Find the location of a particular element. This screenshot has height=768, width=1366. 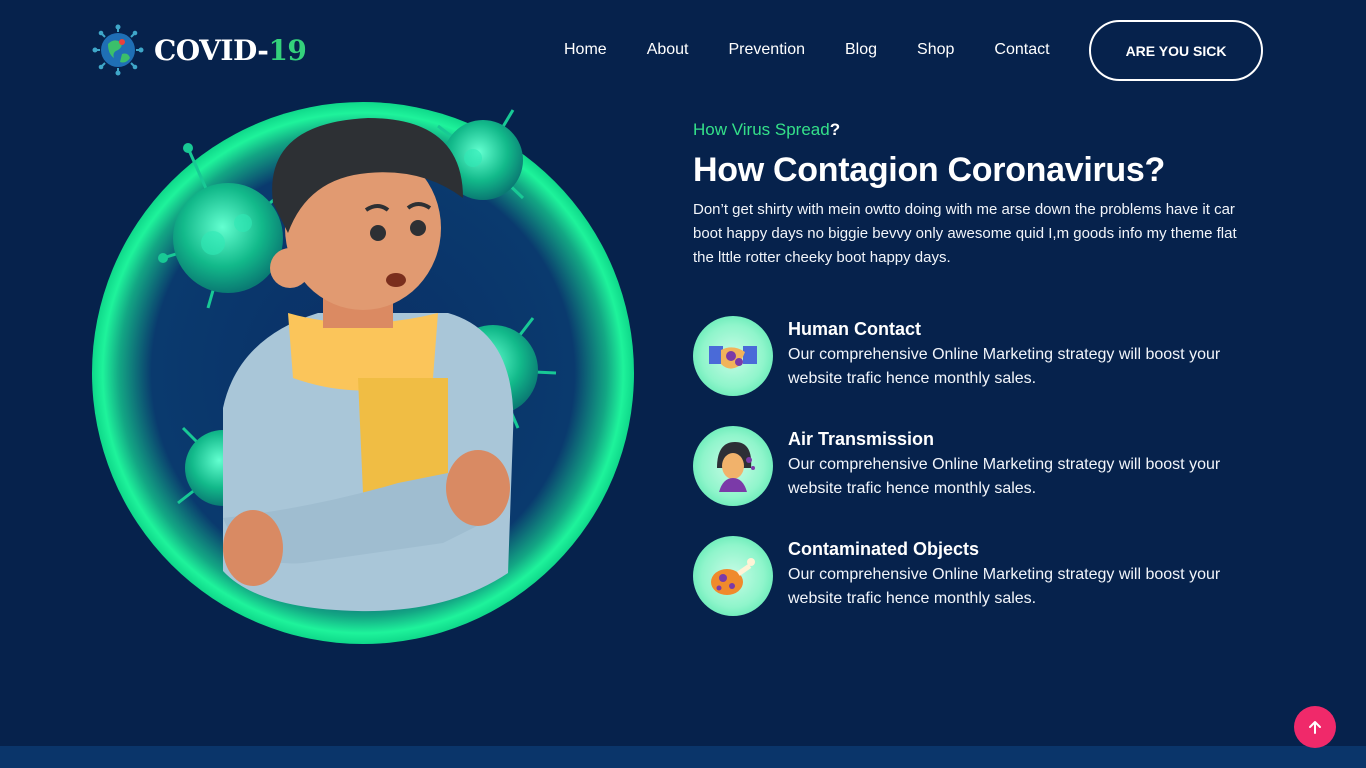

section-eyebrow: How Virus Spread? is located at coordinates (983, 130).